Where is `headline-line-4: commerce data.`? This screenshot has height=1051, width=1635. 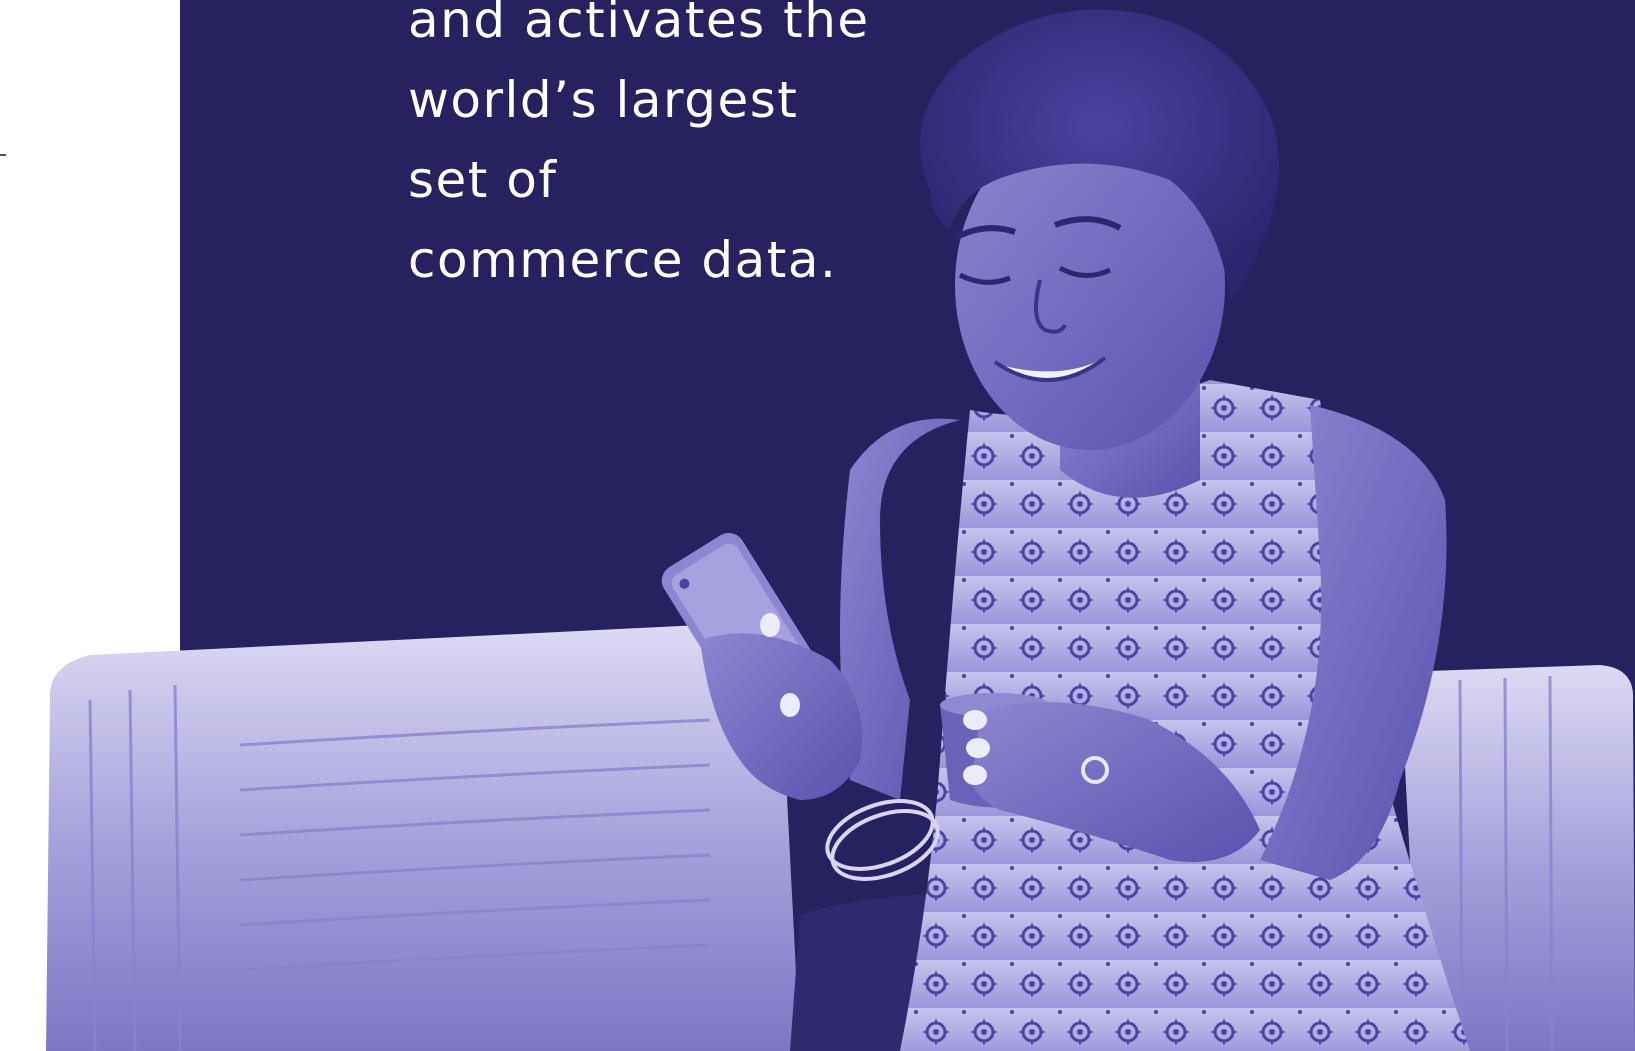
headline-line-4: commerce data. is located at coordinates (623, 260).